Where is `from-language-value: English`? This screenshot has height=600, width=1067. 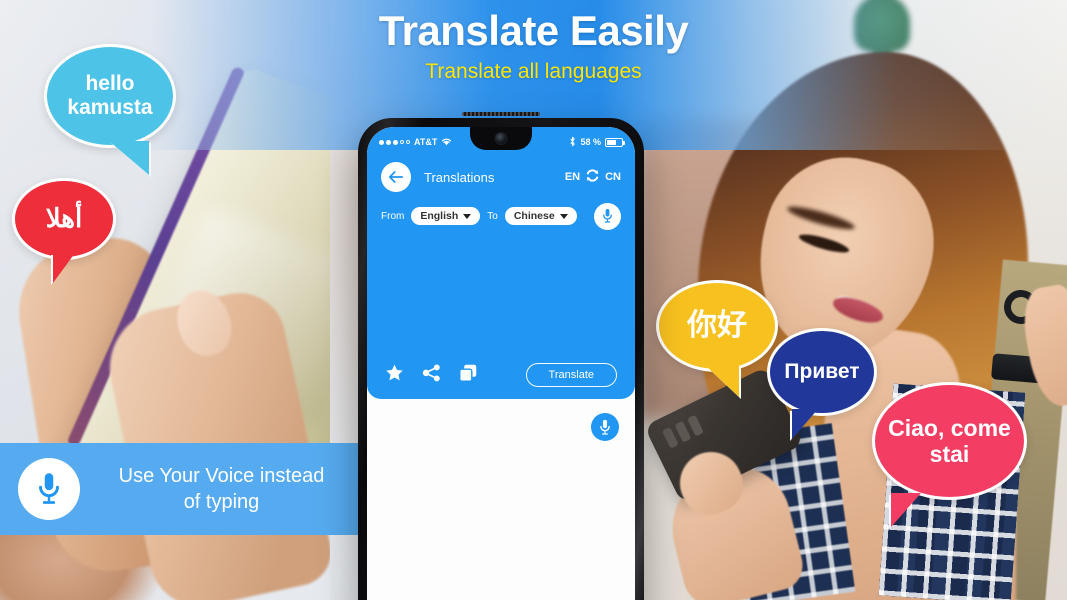
from-language-value: English is located at coordinates (439, 216).